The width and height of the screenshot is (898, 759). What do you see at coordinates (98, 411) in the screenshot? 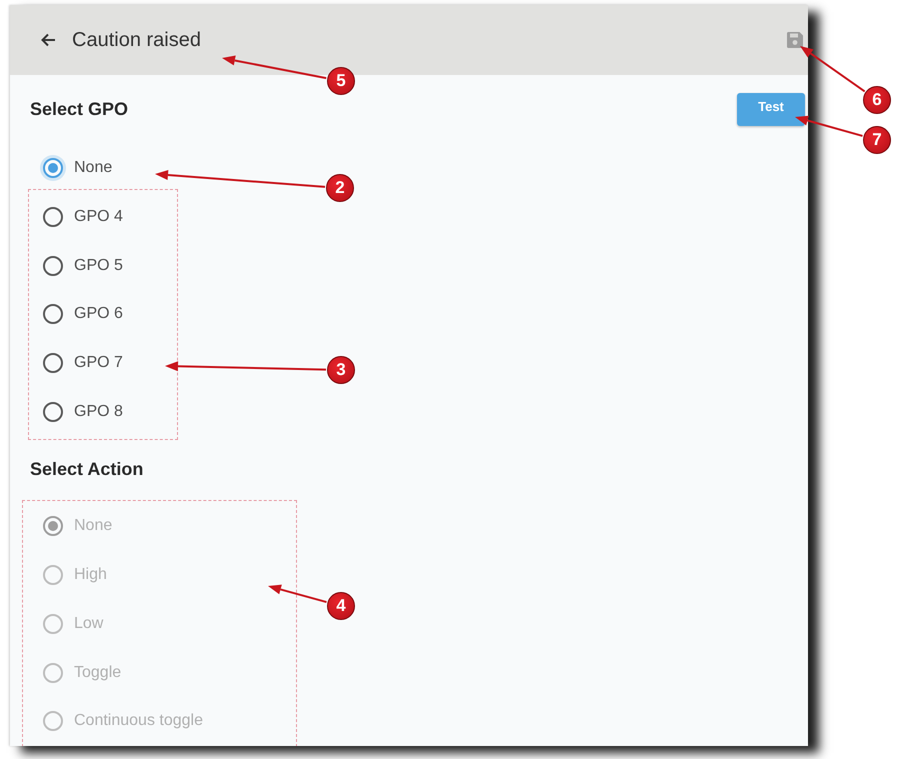
I see `option-label: GPO 8` at bounding box center [98, 411].